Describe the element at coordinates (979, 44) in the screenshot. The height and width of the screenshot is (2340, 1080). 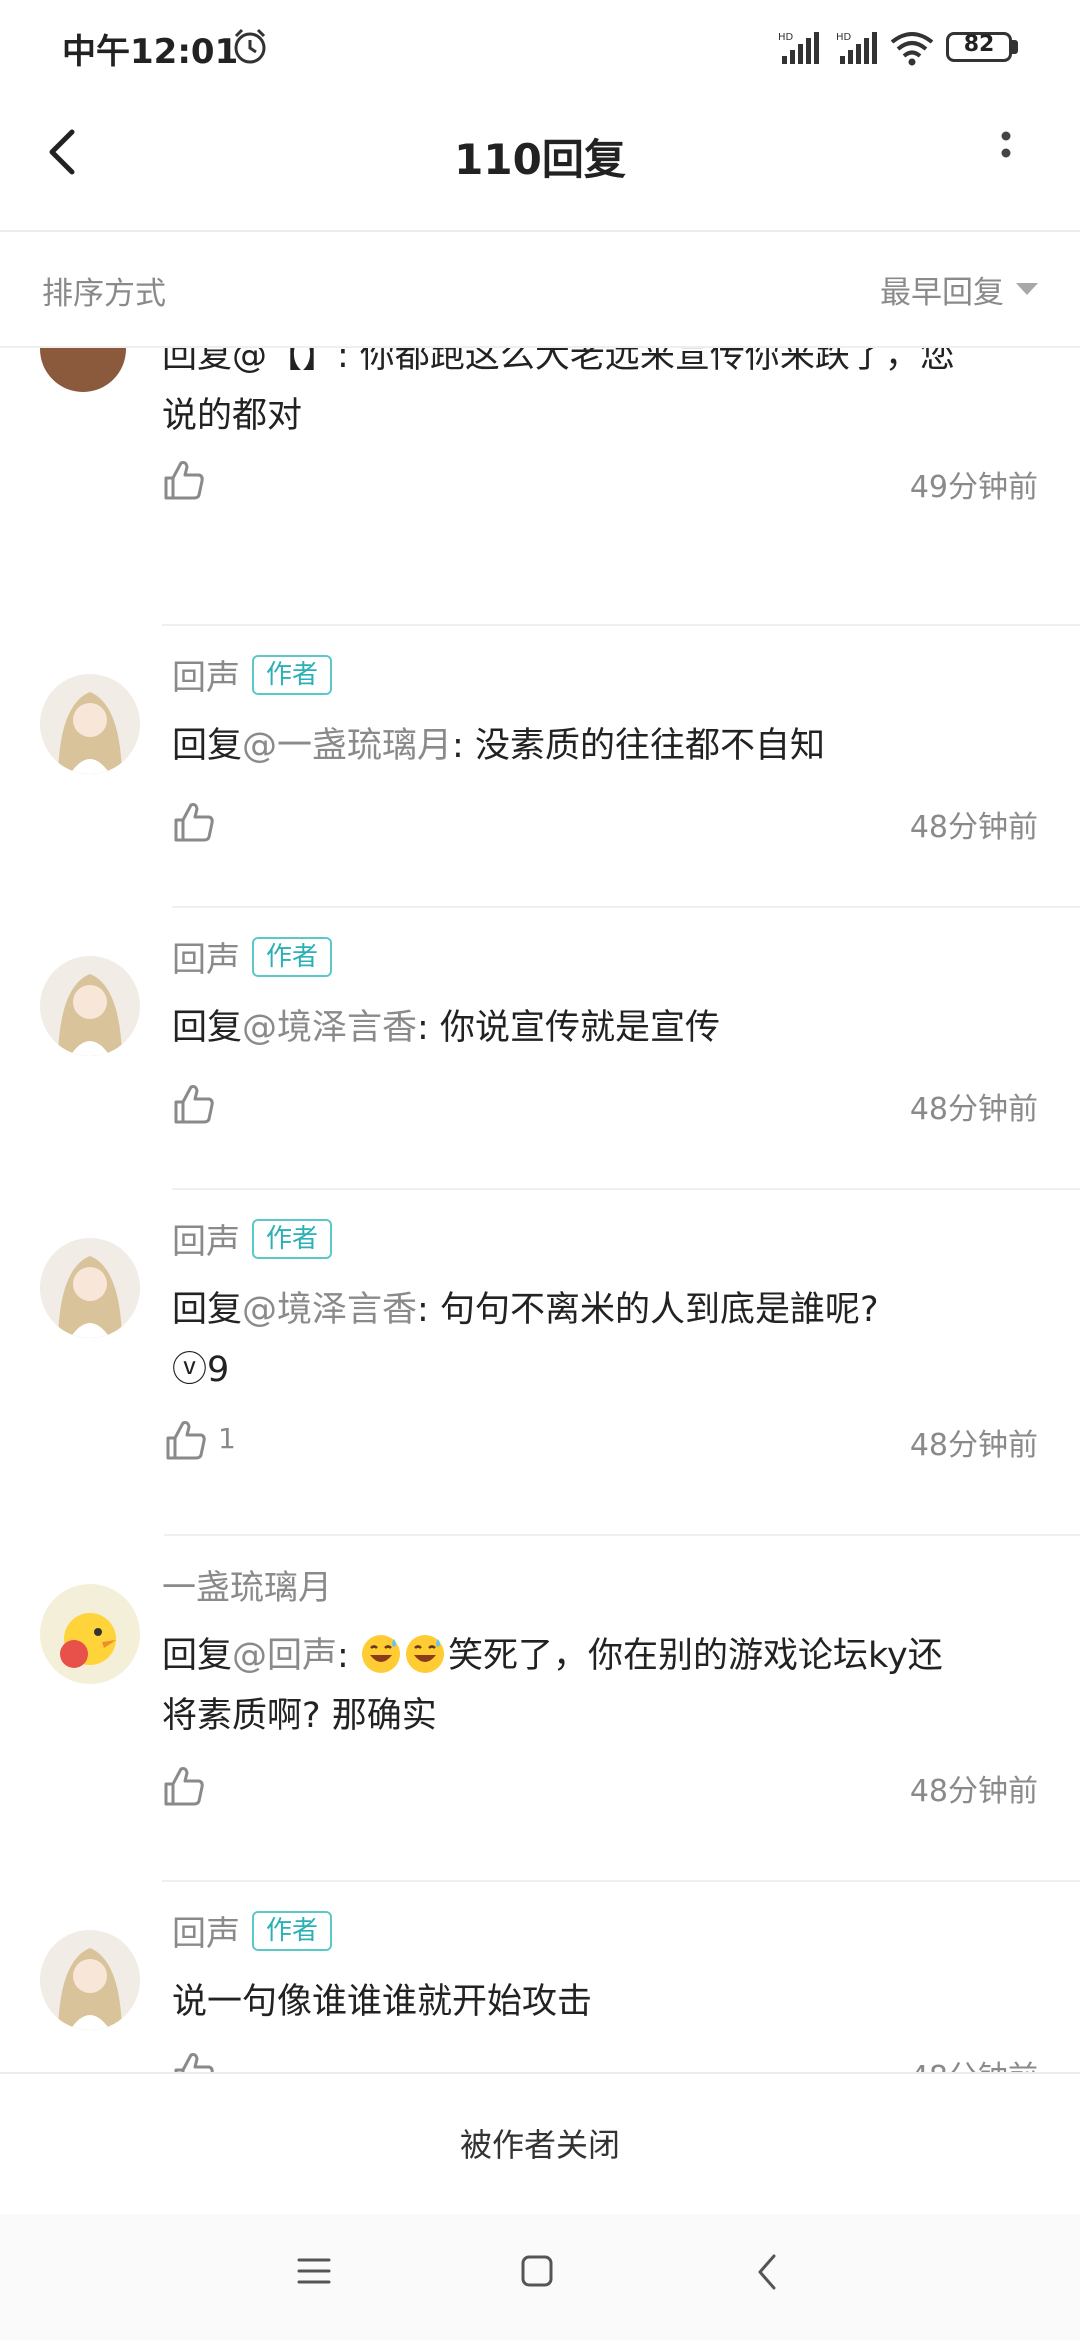
I see `battery-level: 82` at that location.